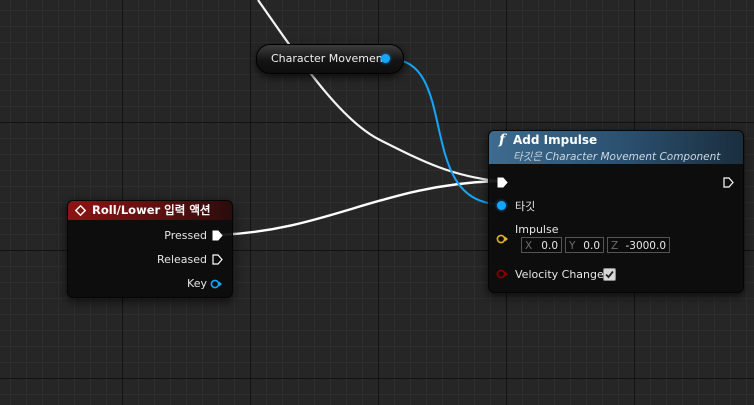  I want to click on velocity-change-label: Velocity Change, so click(559, 274).